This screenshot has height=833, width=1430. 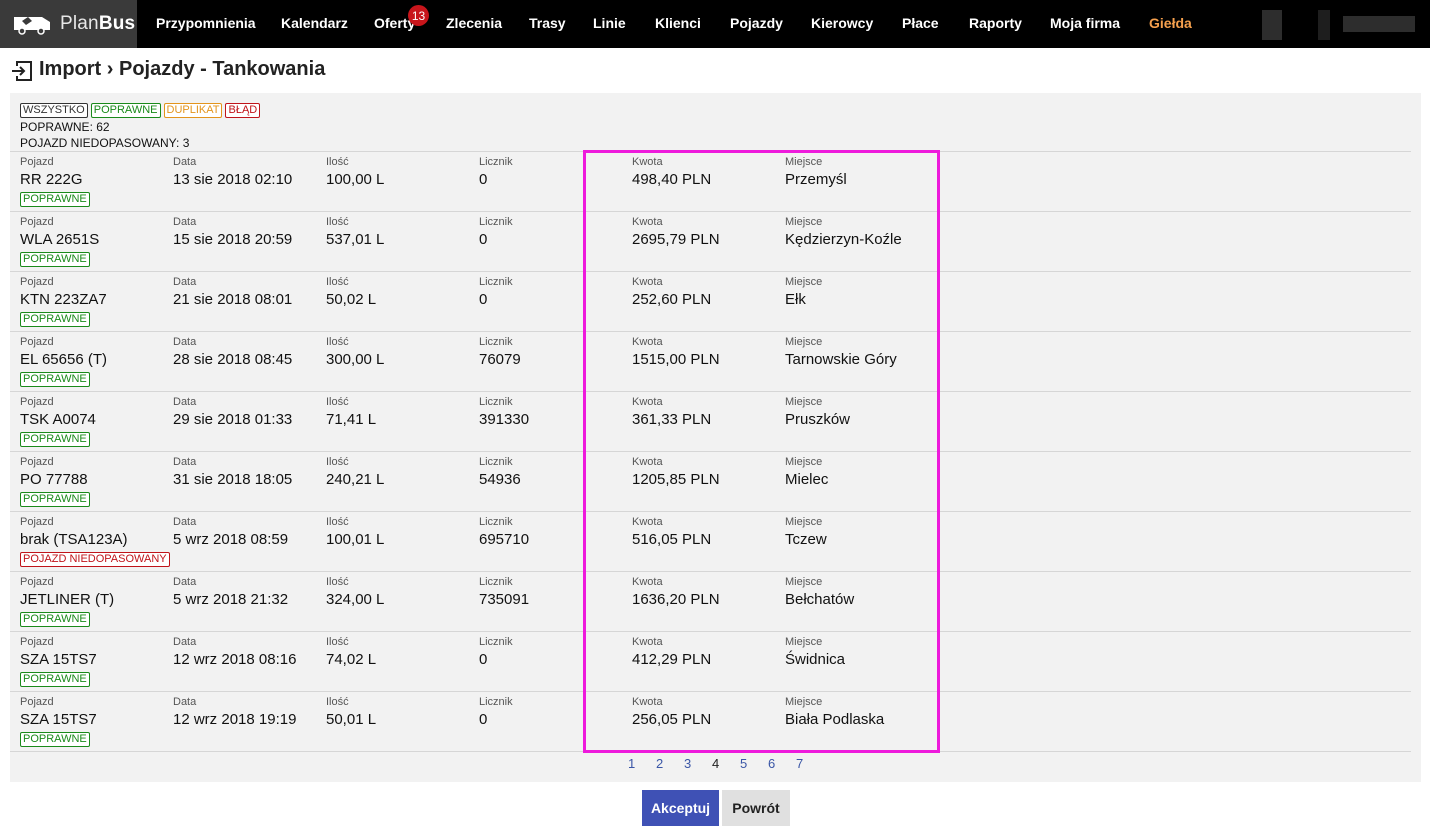 I want to click on cell-date: Data 21 sie 2018 08:01, so click(x=232, y=293).